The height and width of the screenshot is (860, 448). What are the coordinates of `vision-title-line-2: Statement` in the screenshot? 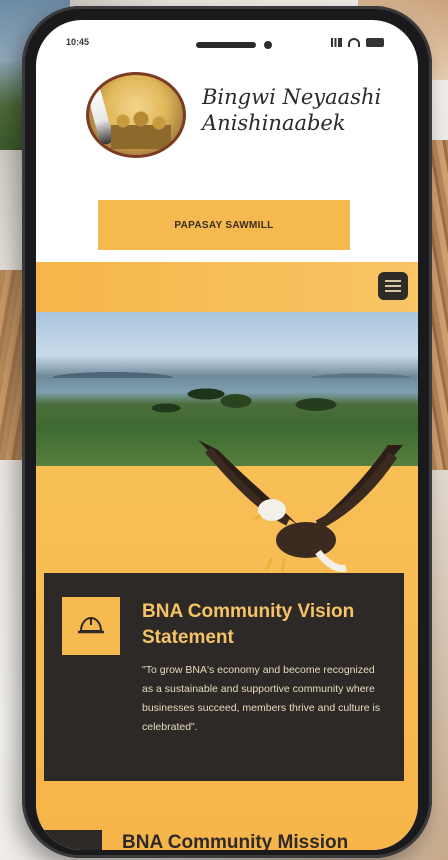 It's located at (188, 637).